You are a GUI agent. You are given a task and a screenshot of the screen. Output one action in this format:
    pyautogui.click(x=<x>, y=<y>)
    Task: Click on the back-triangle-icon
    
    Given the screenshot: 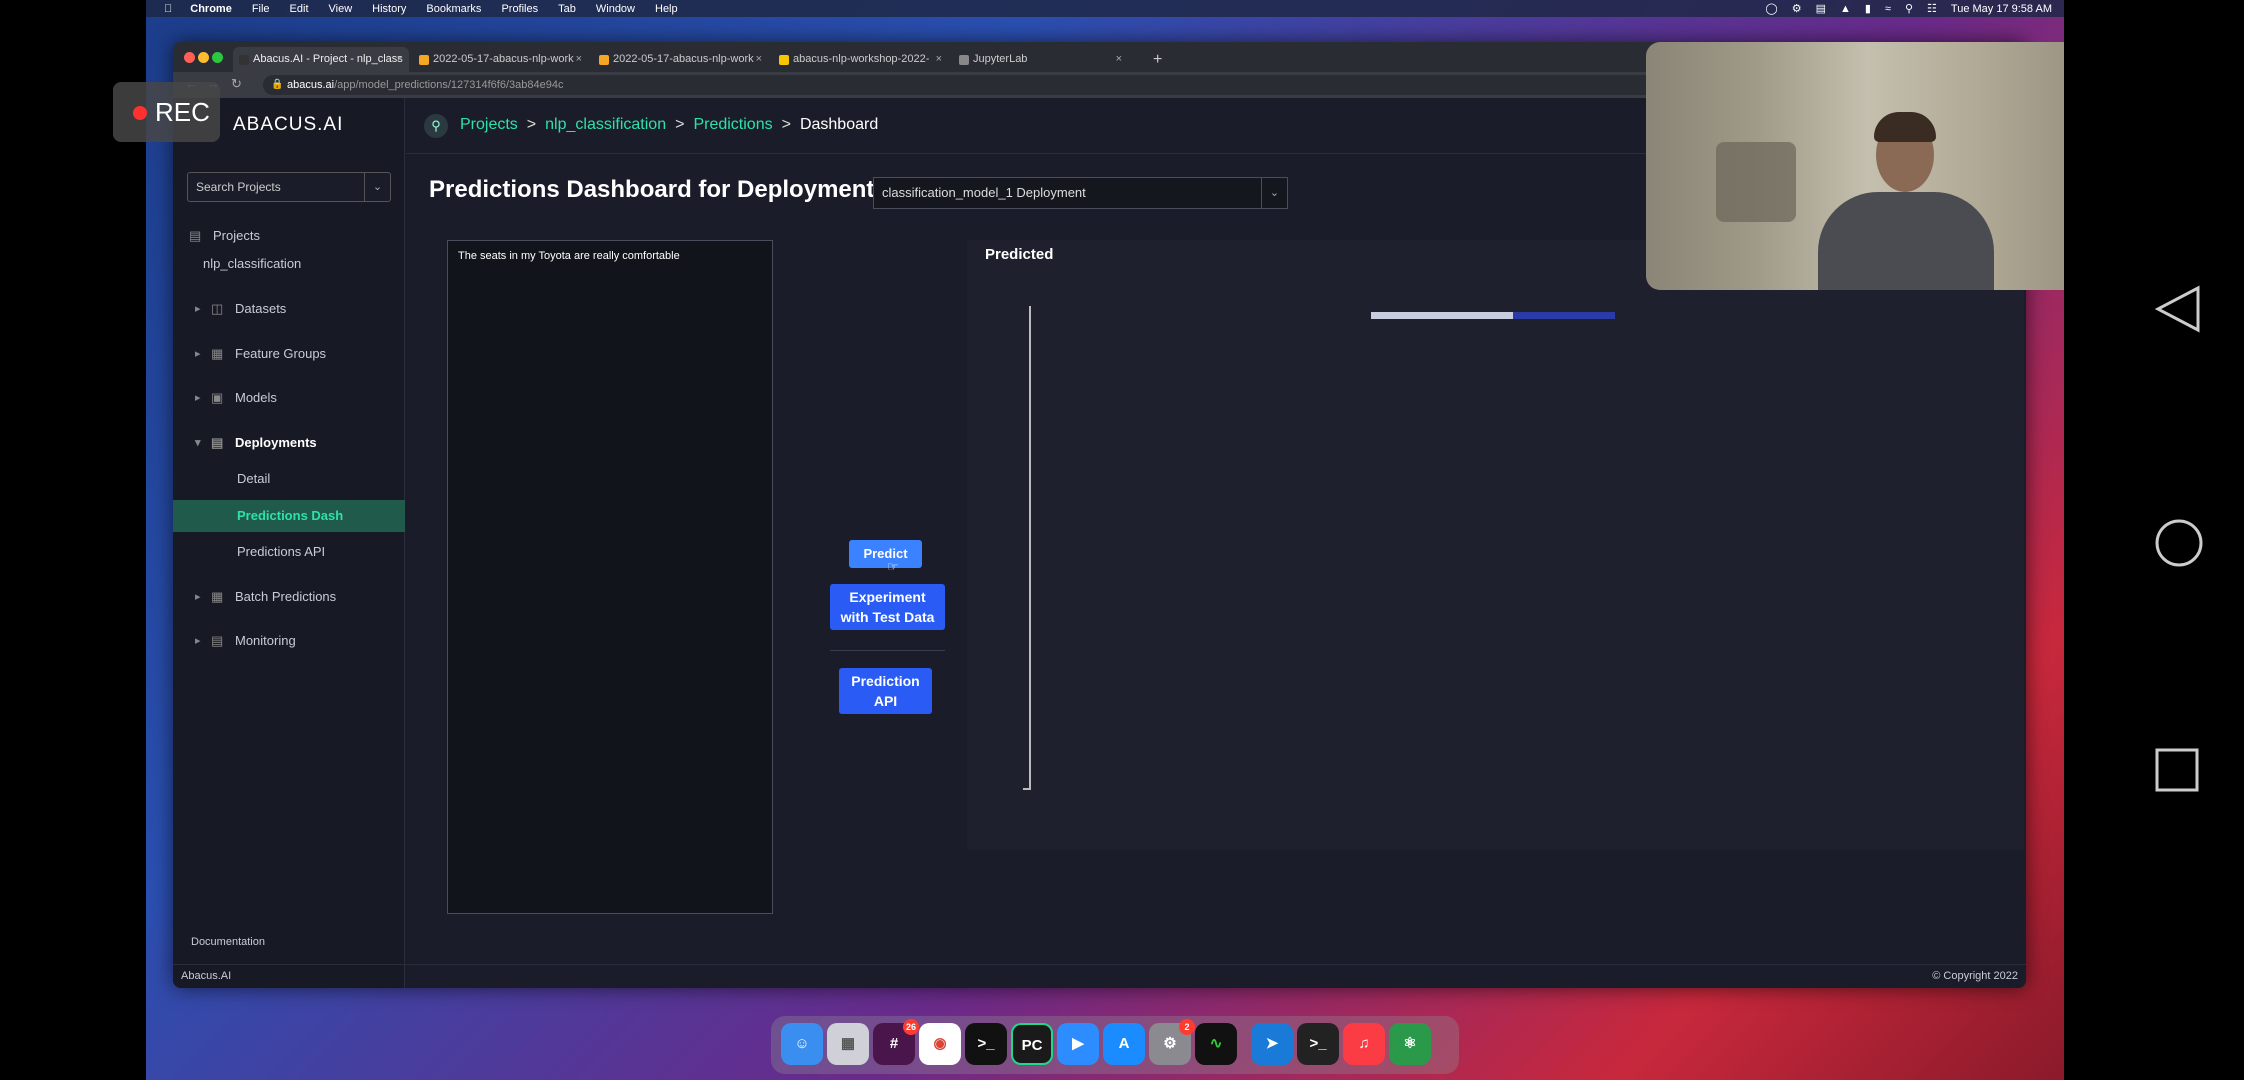 What is the action you would take?
    pyautogui.click(x=2178, y=309)
    